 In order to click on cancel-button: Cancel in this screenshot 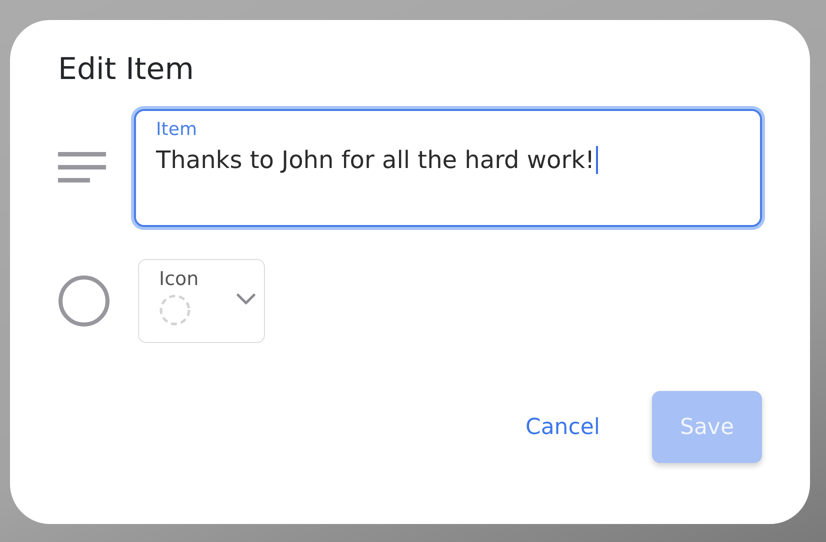, I will do `click(562, 427)`.